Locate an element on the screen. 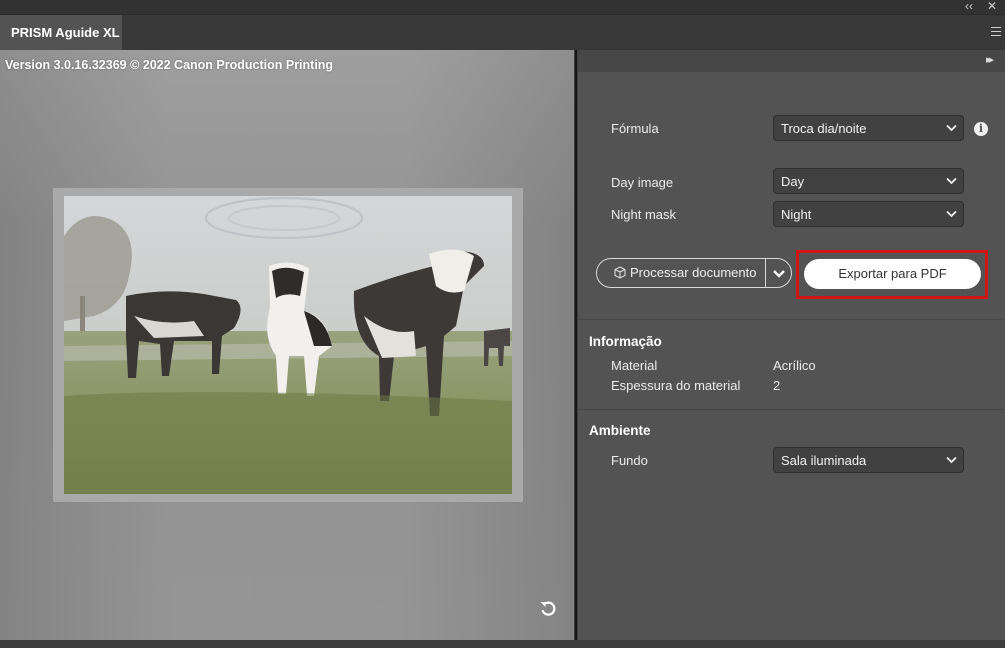 This screenshot has height=648, width=1005. hamburger-menu-icon is located at coordinates (996, 31).